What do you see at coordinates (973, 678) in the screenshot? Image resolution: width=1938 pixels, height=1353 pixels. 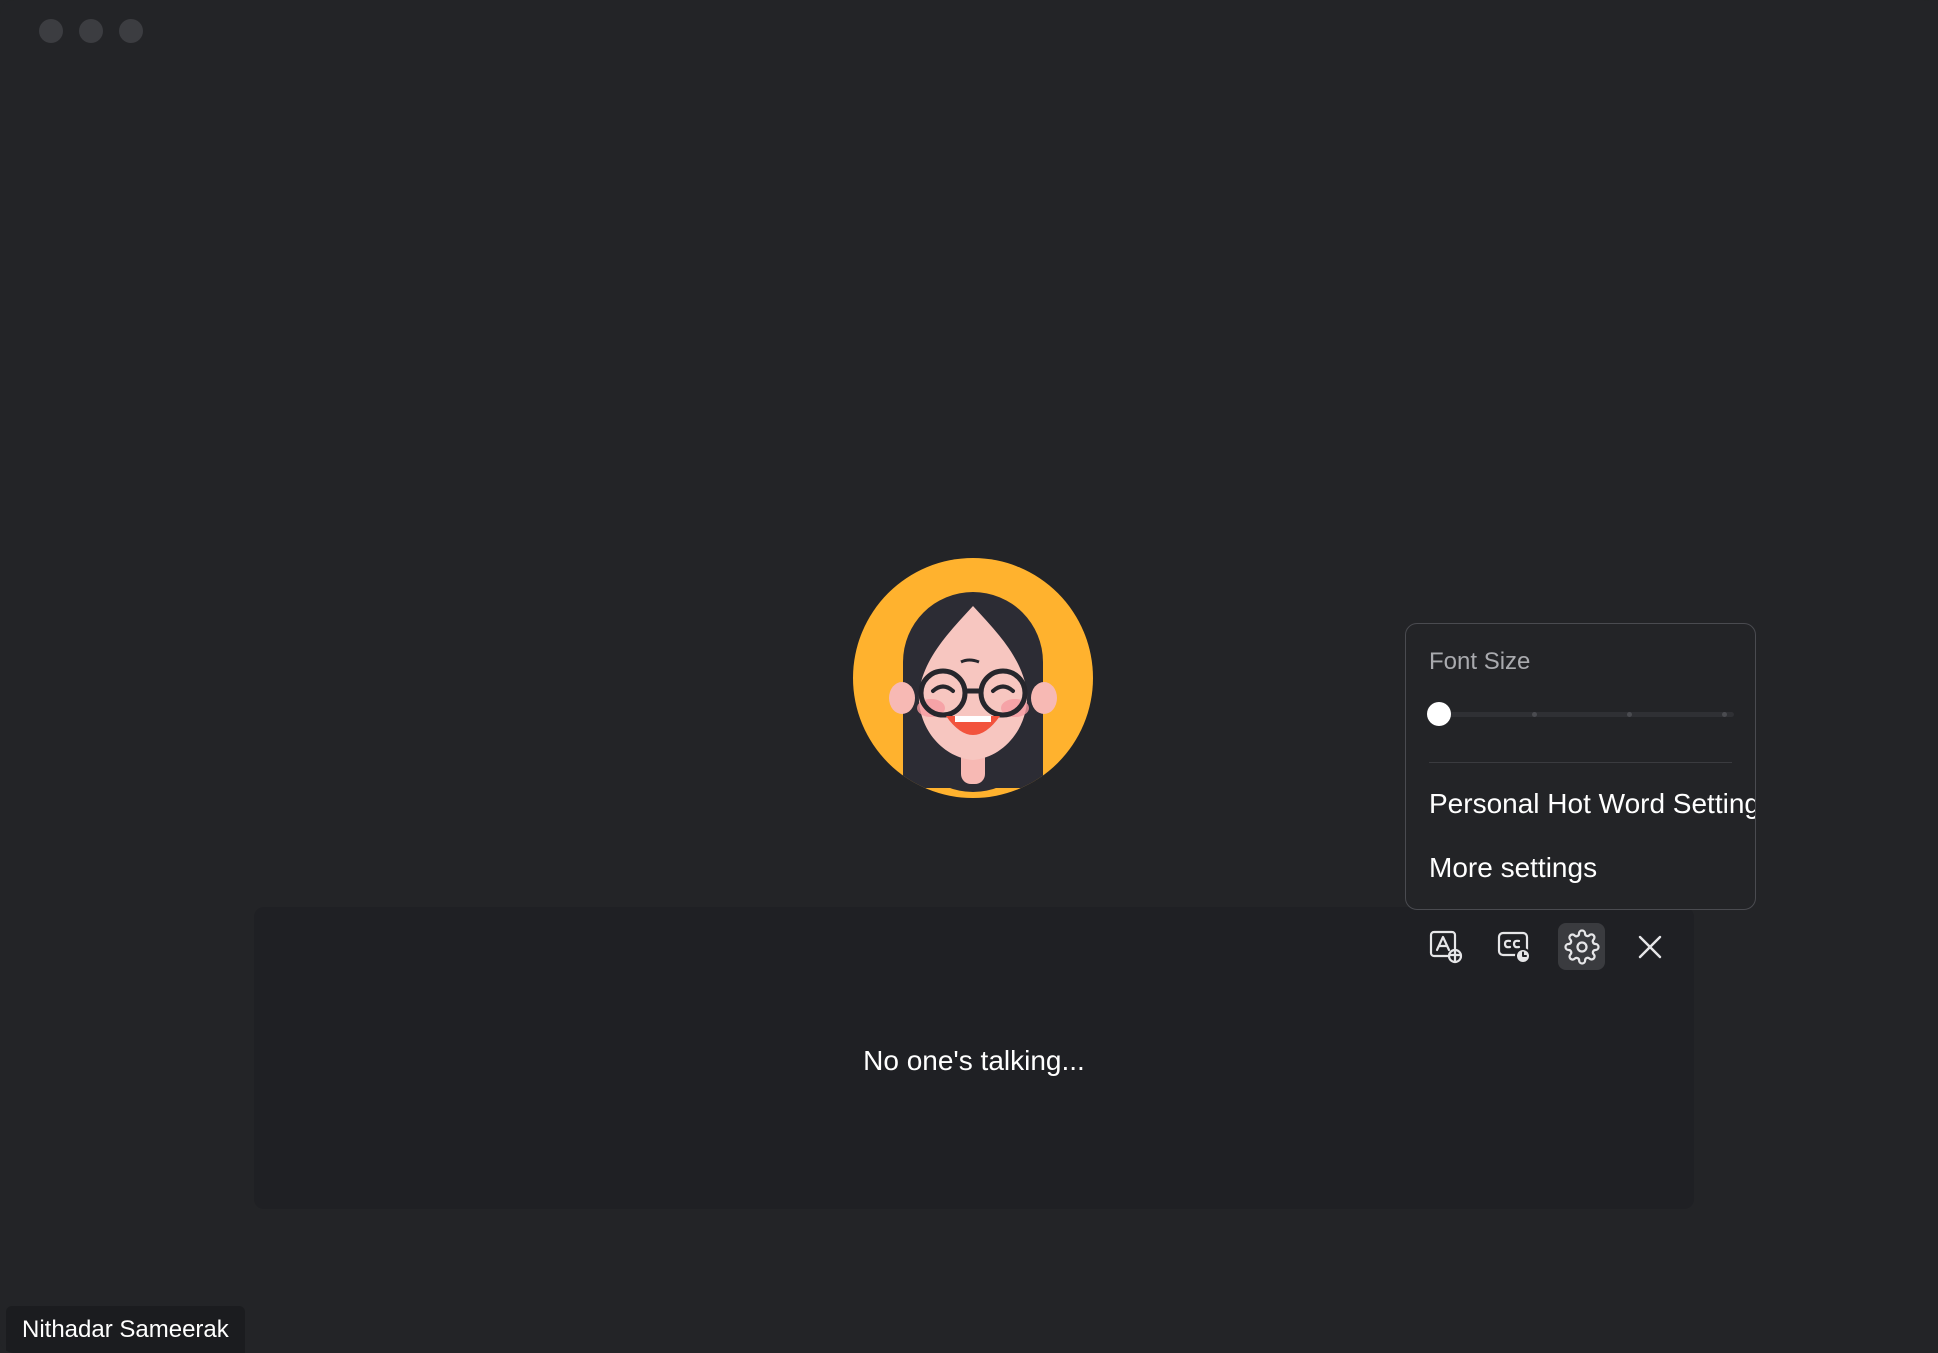 I see `participant-avatar` at bounding box center [973, 678].